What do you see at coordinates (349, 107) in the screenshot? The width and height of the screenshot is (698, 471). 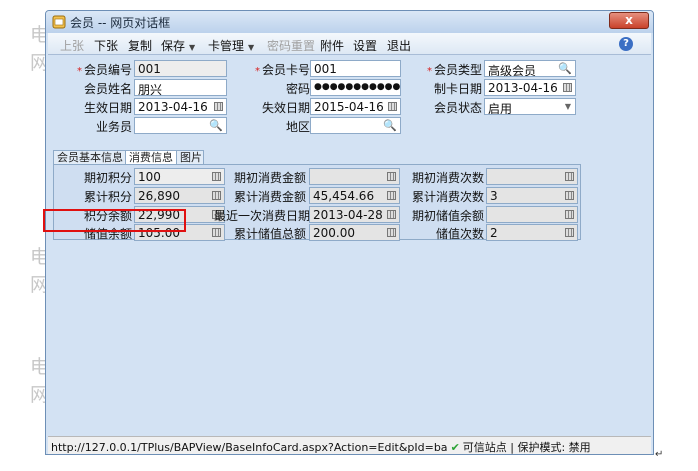 I see `expire-date-value: 2015-04-16` at bounding box center [349, 107].